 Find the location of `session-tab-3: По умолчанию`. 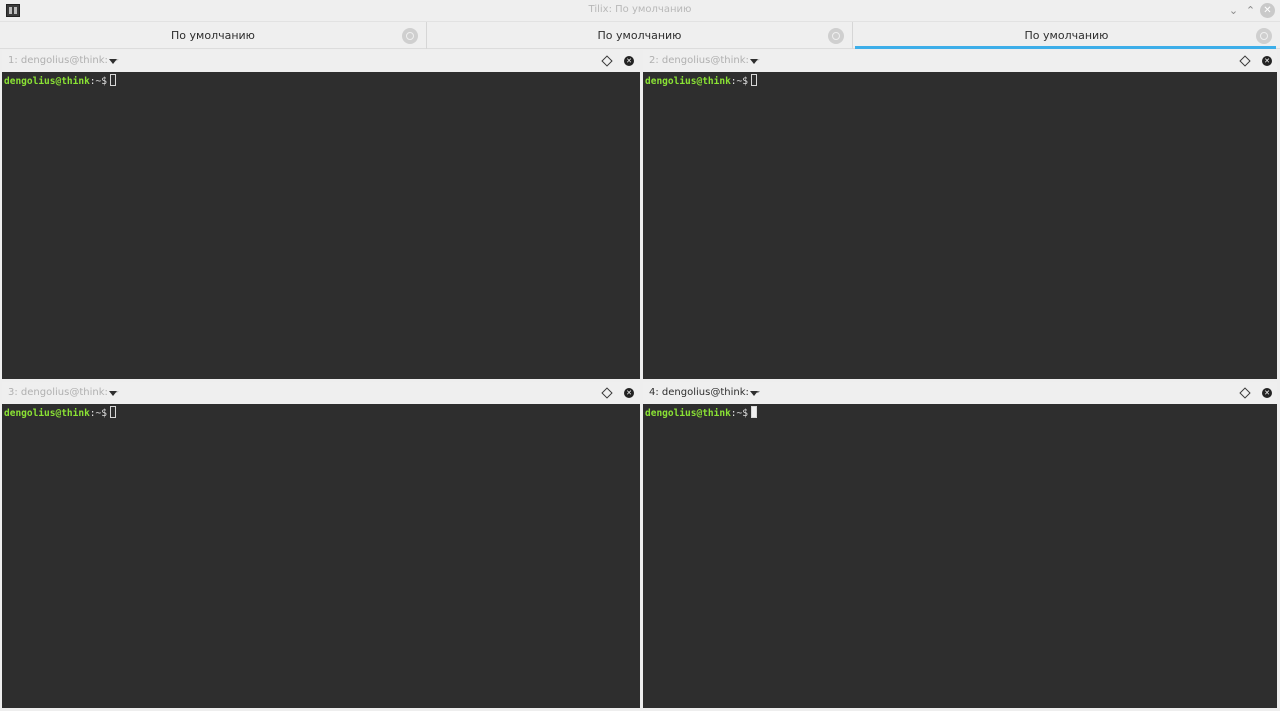

session-tab-3: По умолчанию is located at coordinates (1066, 35).